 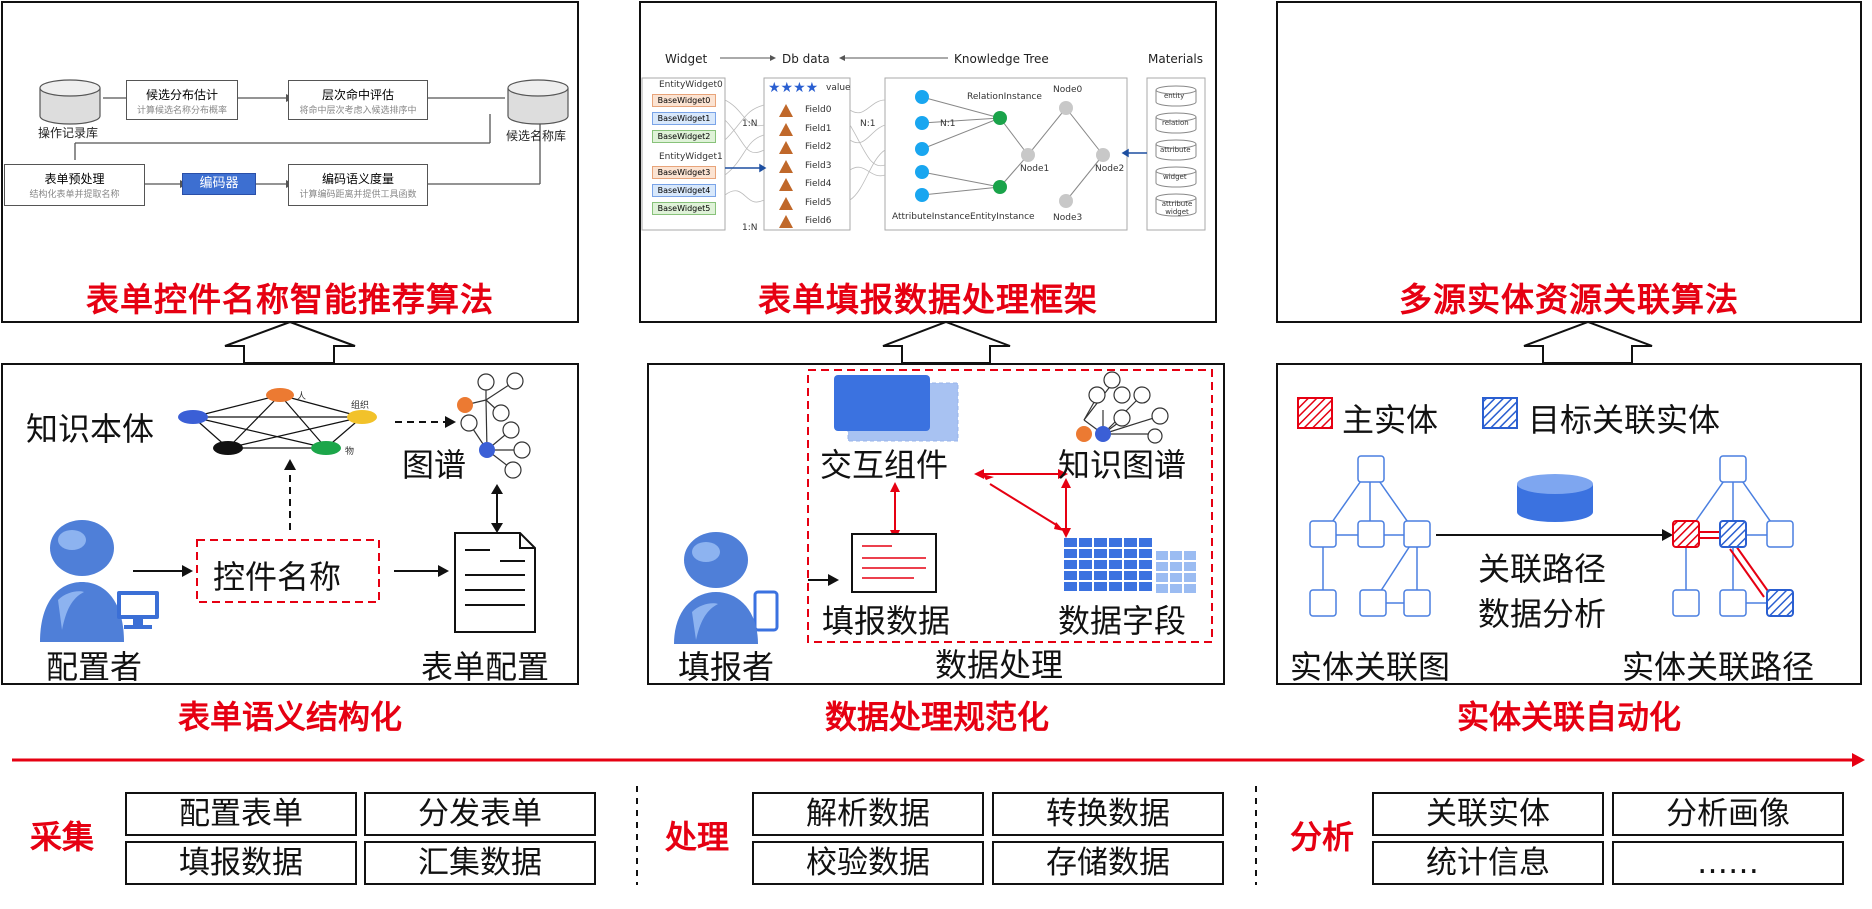 What do you see at coordinates (1108, 863) in the screenshot?
I see `stage-process-item-4: 存储数据` at bounding box center [1108, 863].